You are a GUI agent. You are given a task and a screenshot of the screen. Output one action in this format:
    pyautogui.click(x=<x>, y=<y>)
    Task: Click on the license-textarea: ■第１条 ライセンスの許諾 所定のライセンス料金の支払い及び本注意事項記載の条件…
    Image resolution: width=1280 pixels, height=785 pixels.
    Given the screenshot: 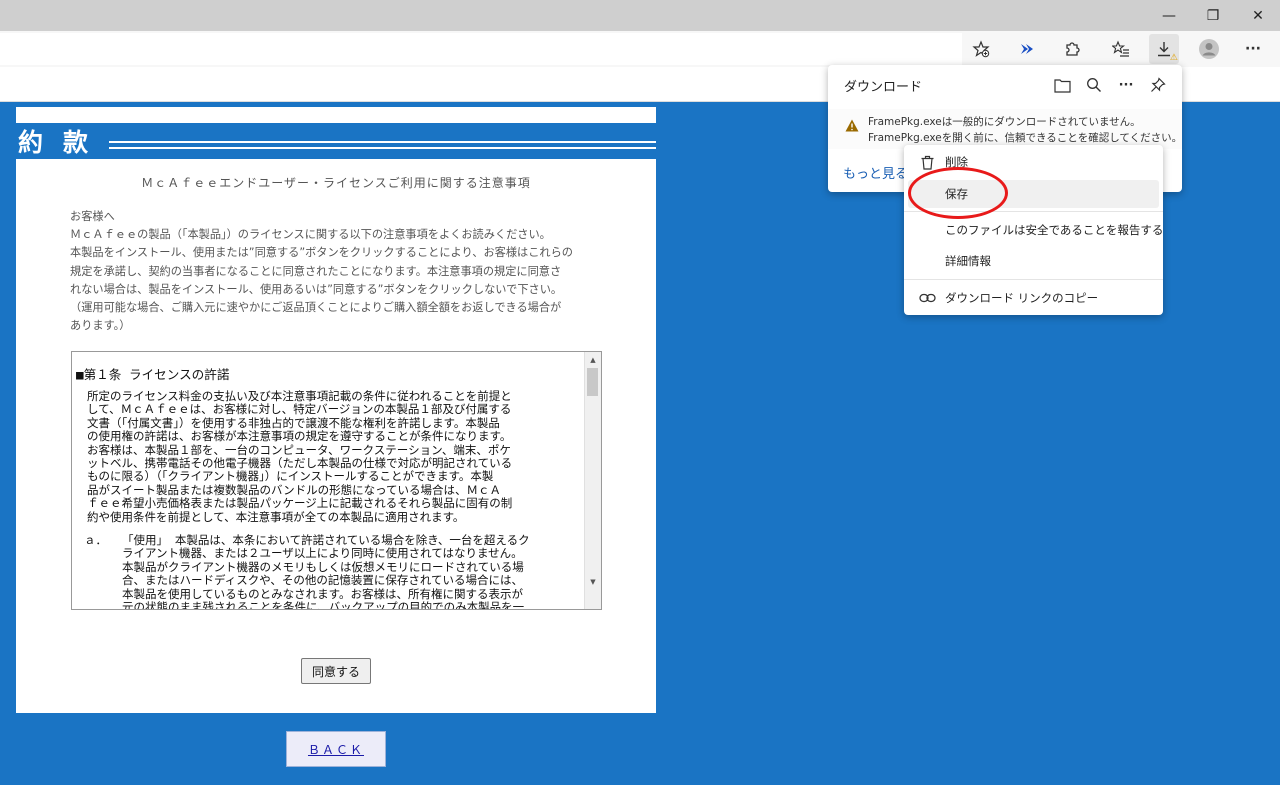 What is the action you would take?
    pyautogui.click(x=336, y=480)
    